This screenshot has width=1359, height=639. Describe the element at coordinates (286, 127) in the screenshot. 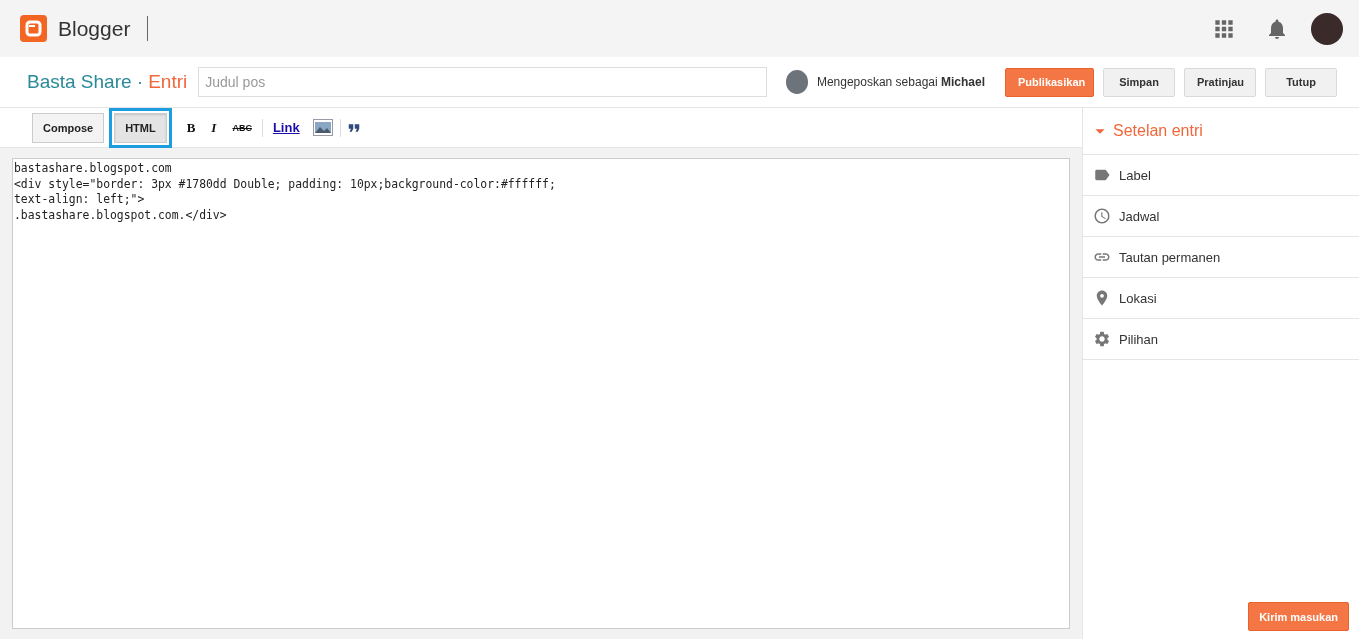

I see `link-button: Link` at that location.